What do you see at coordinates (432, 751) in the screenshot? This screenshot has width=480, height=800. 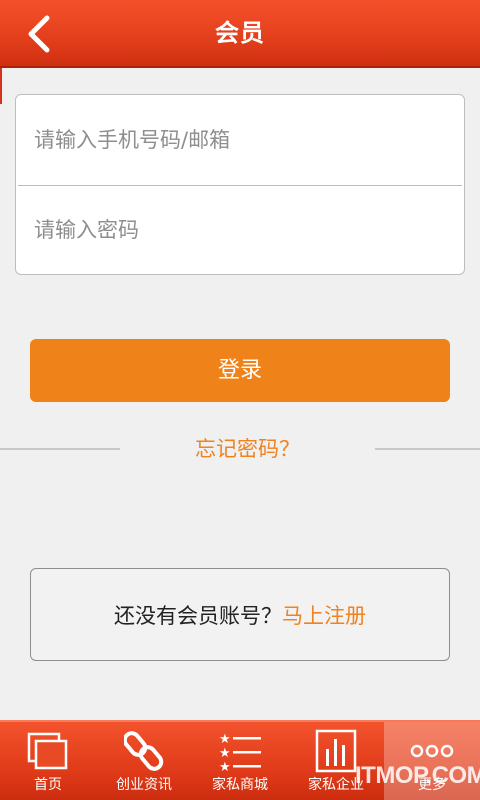 I see `more-dots-icon` at bounding box center [432, 751].